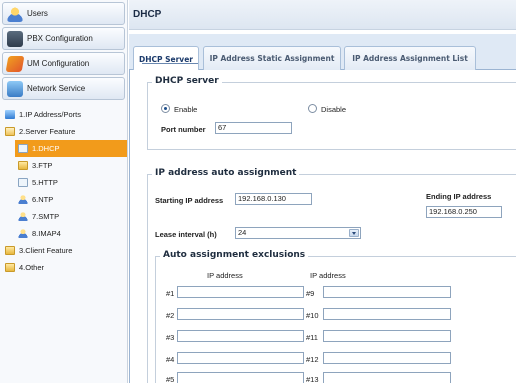  What do you see at coordinates (63, 182) in the screenshot?
I see `tree-item-http: 5.HTTP` at bounding box center [63, 182].